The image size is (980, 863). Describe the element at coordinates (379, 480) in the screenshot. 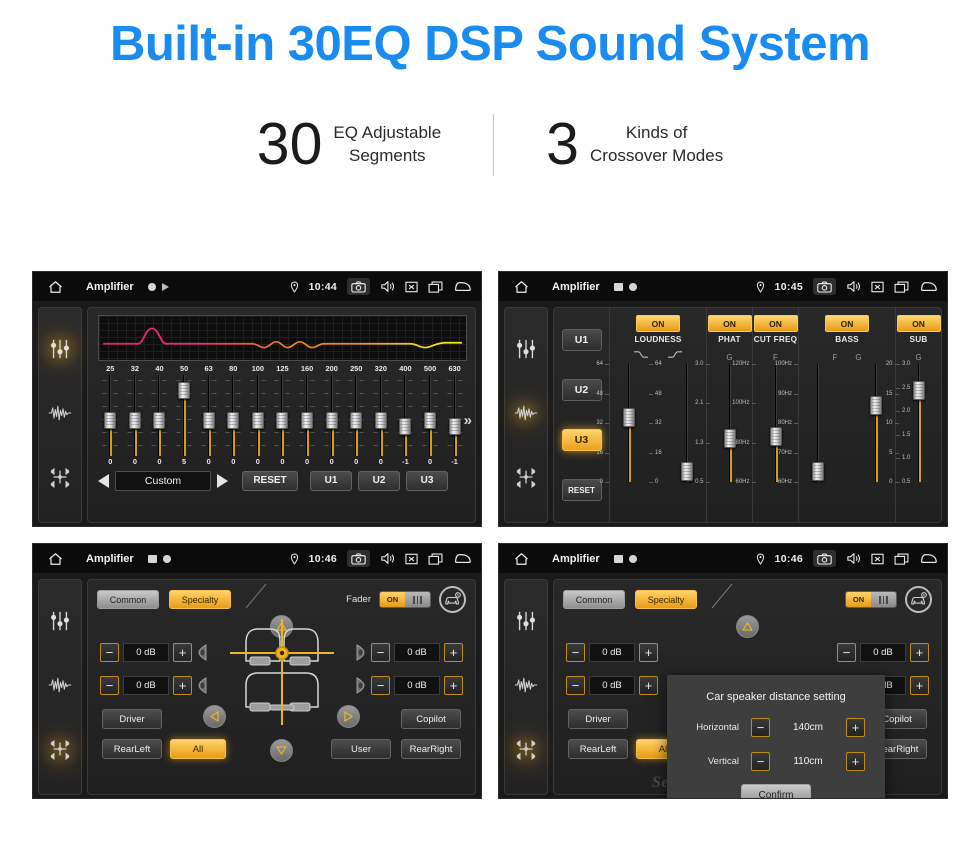

I see `preset-u2-button: U2` at that location.